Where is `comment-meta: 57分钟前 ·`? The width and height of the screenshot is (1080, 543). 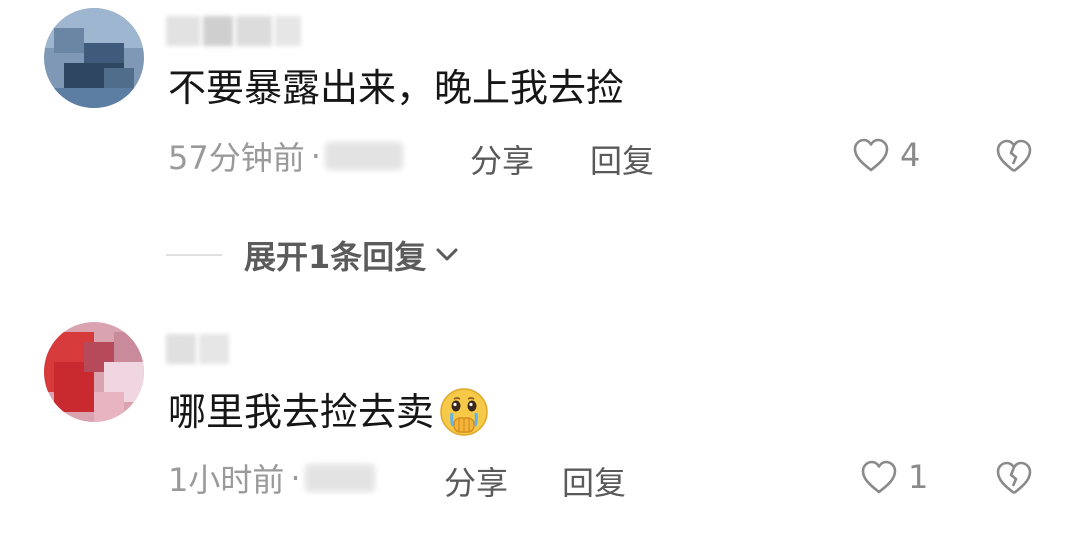 comment-meta: 57分钟前 · is located at coordinates (285, 156).